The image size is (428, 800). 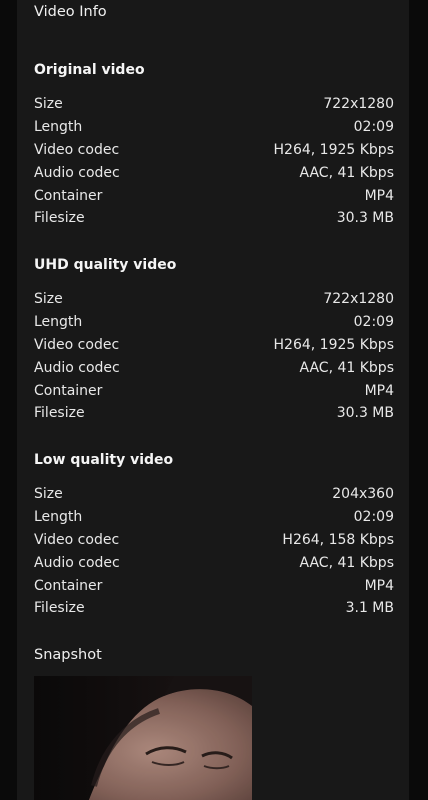 I want to click on info-row-size: Size 204x360, so click(x=214, y=494).